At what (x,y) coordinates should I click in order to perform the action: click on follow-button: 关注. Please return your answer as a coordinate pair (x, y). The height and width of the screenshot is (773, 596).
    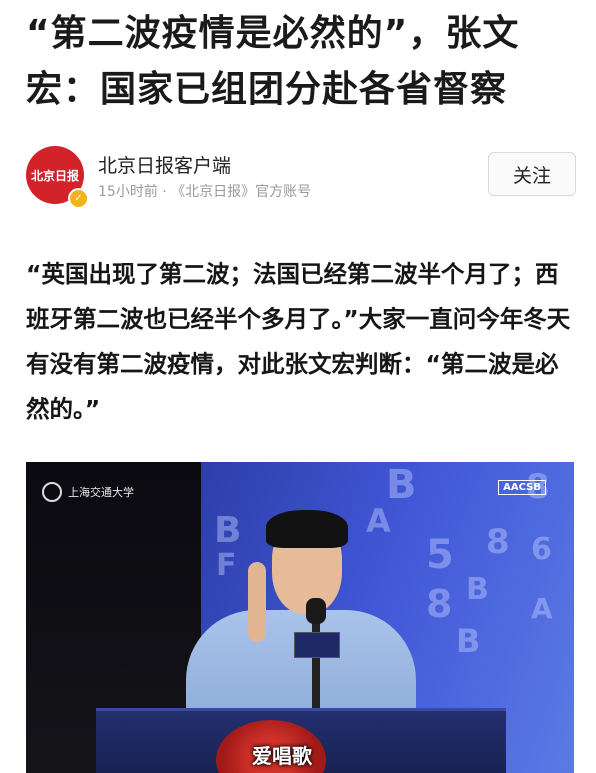
    Looking at the image, I should click on (532, 174).